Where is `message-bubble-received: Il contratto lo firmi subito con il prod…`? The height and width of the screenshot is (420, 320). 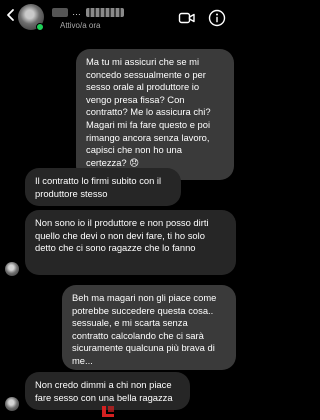 message-bubble-received: Il contratto lo firmi subito con il prod… is located at coordinates (103, 187).